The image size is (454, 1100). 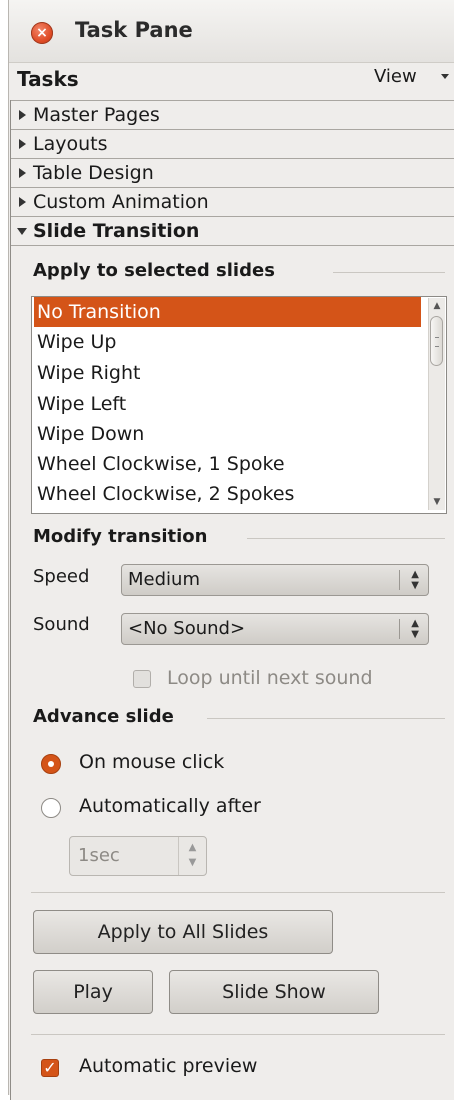 I want to click on auto-after-stepper: 1sec ▲ ▼, so click(x=138, y=856).